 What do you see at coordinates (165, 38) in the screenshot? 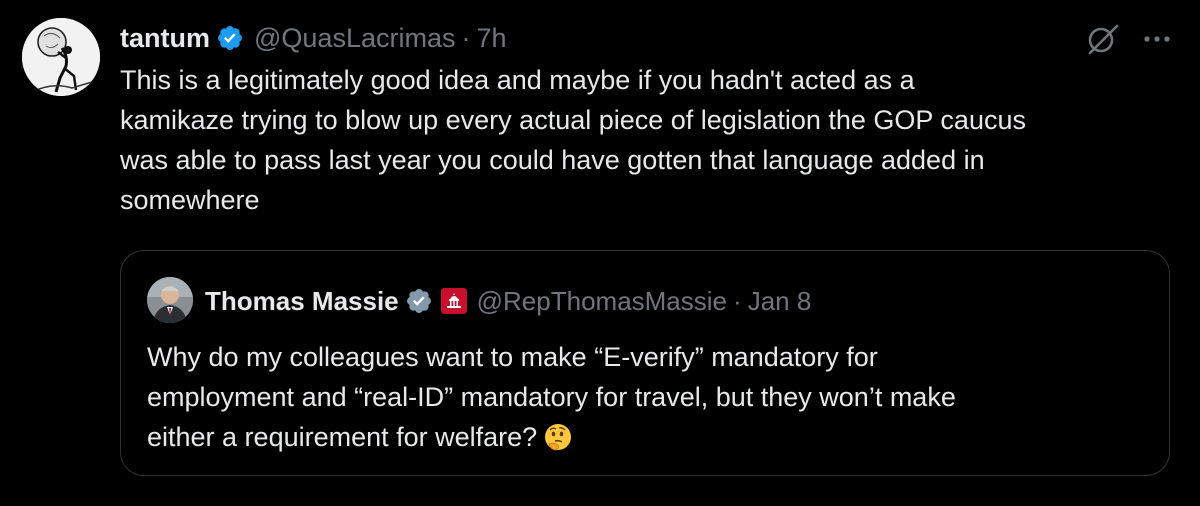
I see `author-display-name: tantum` at bounding box center [165, 38].